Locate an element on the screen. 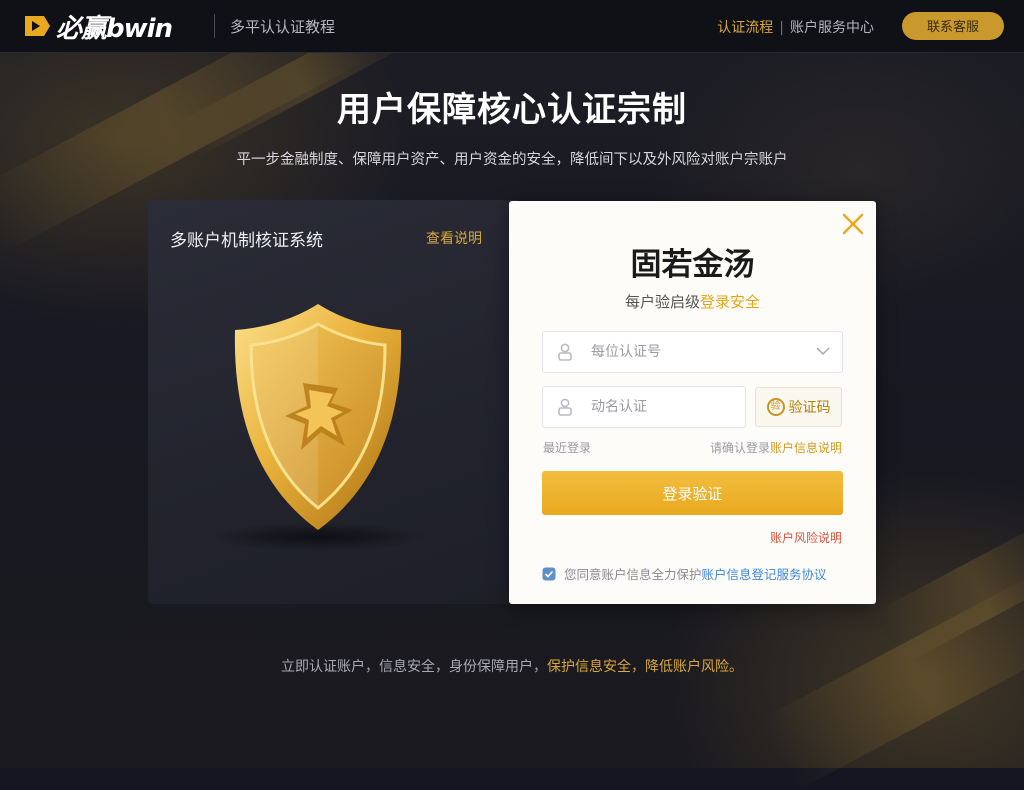 The height and width of the screenshot is (790, 1024). login-card-title: 固若金汤 is located at coordinates (692, 265).